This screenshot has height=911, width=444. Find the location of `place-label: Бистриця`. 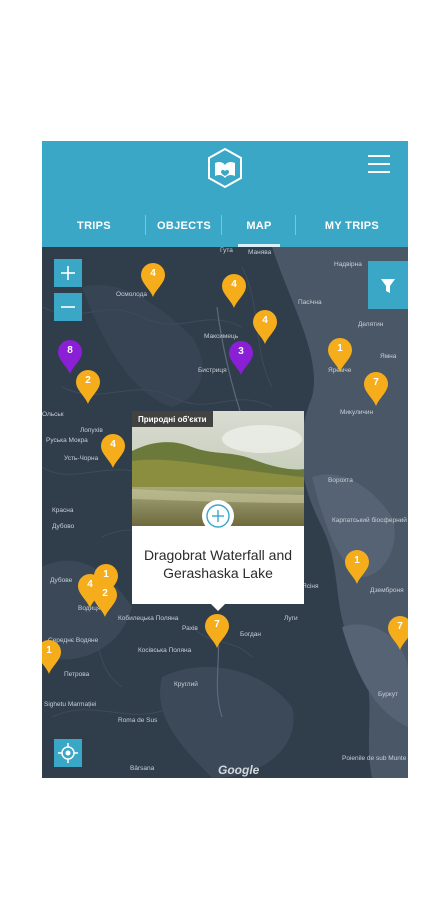

place-label: Бистриця is located at coordinates (212, 370).